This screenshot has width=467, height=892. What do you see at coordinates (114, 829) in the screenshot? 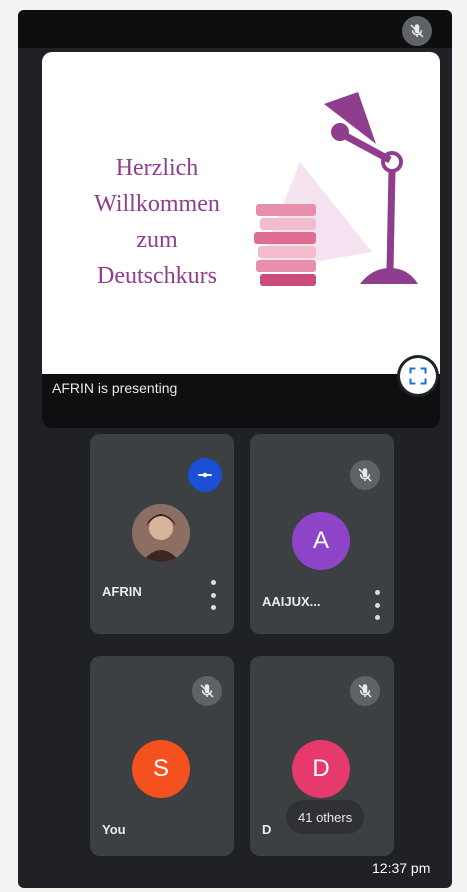
I see `participant-name: You` at bounding box center [114, 829].